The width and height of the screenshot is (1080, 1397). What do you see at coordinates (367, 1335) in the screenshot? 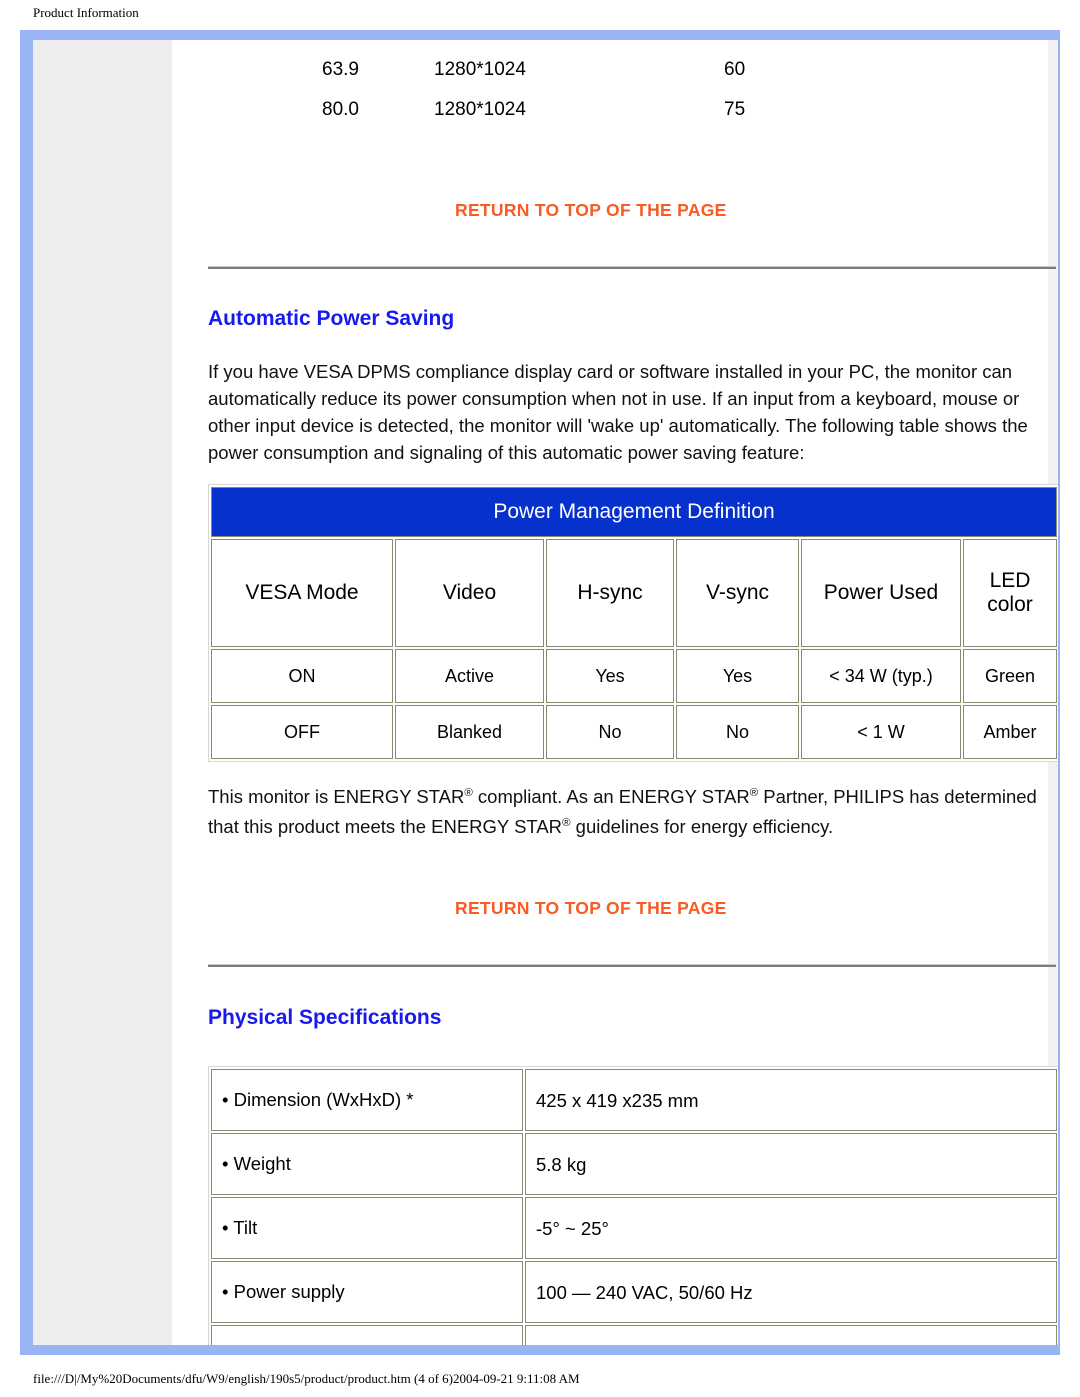
I see `spec-label-power-consumption: • Power consumption` at bounding box center [367, 1335].